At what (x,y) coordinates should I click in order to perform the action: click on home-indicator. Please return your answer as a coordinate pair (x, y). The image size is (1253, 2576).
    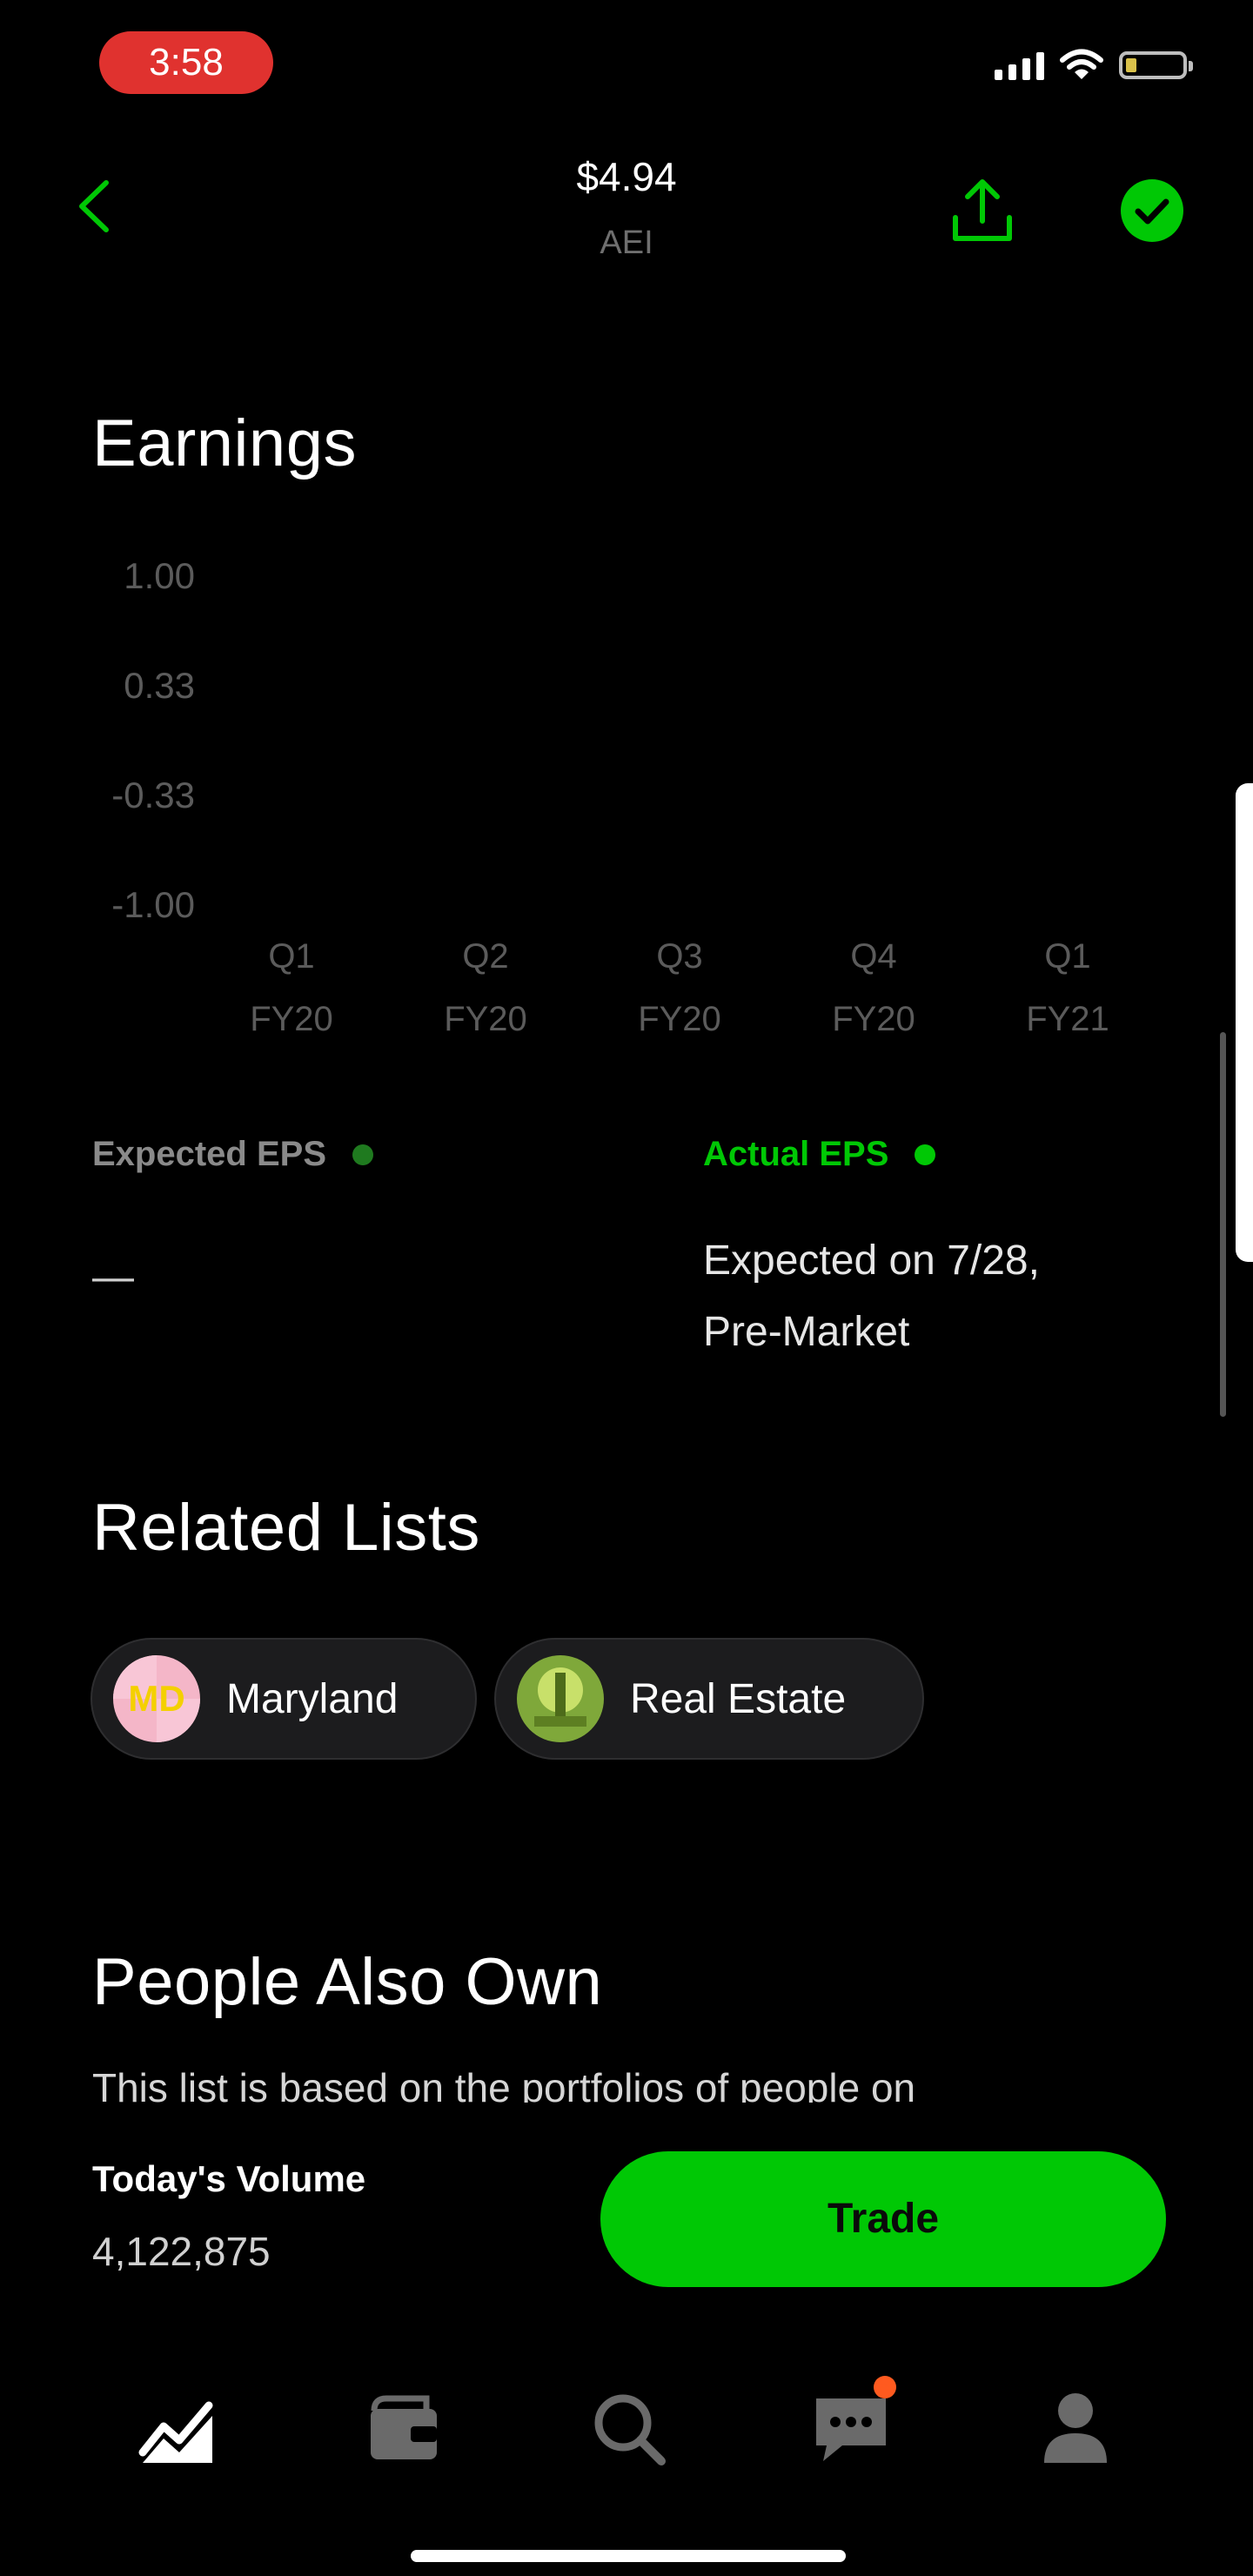
    Looking at the image, I should click on (628, 2556).